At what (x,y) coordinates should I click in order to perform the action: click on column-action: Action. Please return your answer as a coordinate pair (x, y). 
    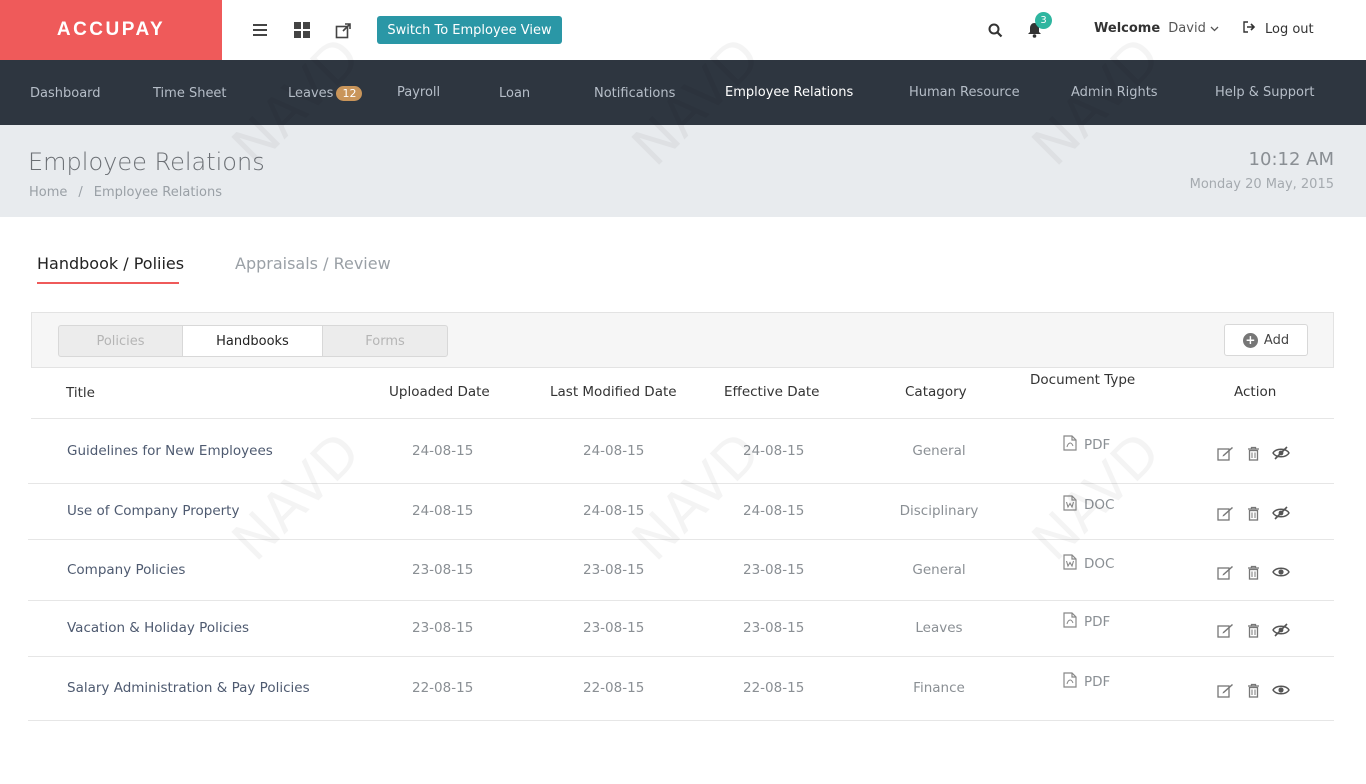
    Looking at the image, I should click on (1255, 392).